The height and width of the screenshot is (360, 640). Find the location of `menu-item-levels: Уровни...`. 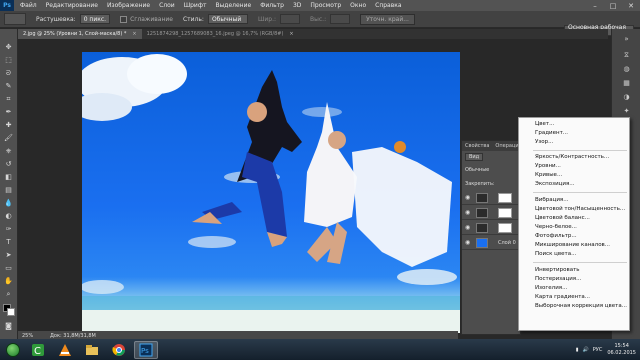

menu-item-levels: Уровни... is located at coordinates (548, 166).